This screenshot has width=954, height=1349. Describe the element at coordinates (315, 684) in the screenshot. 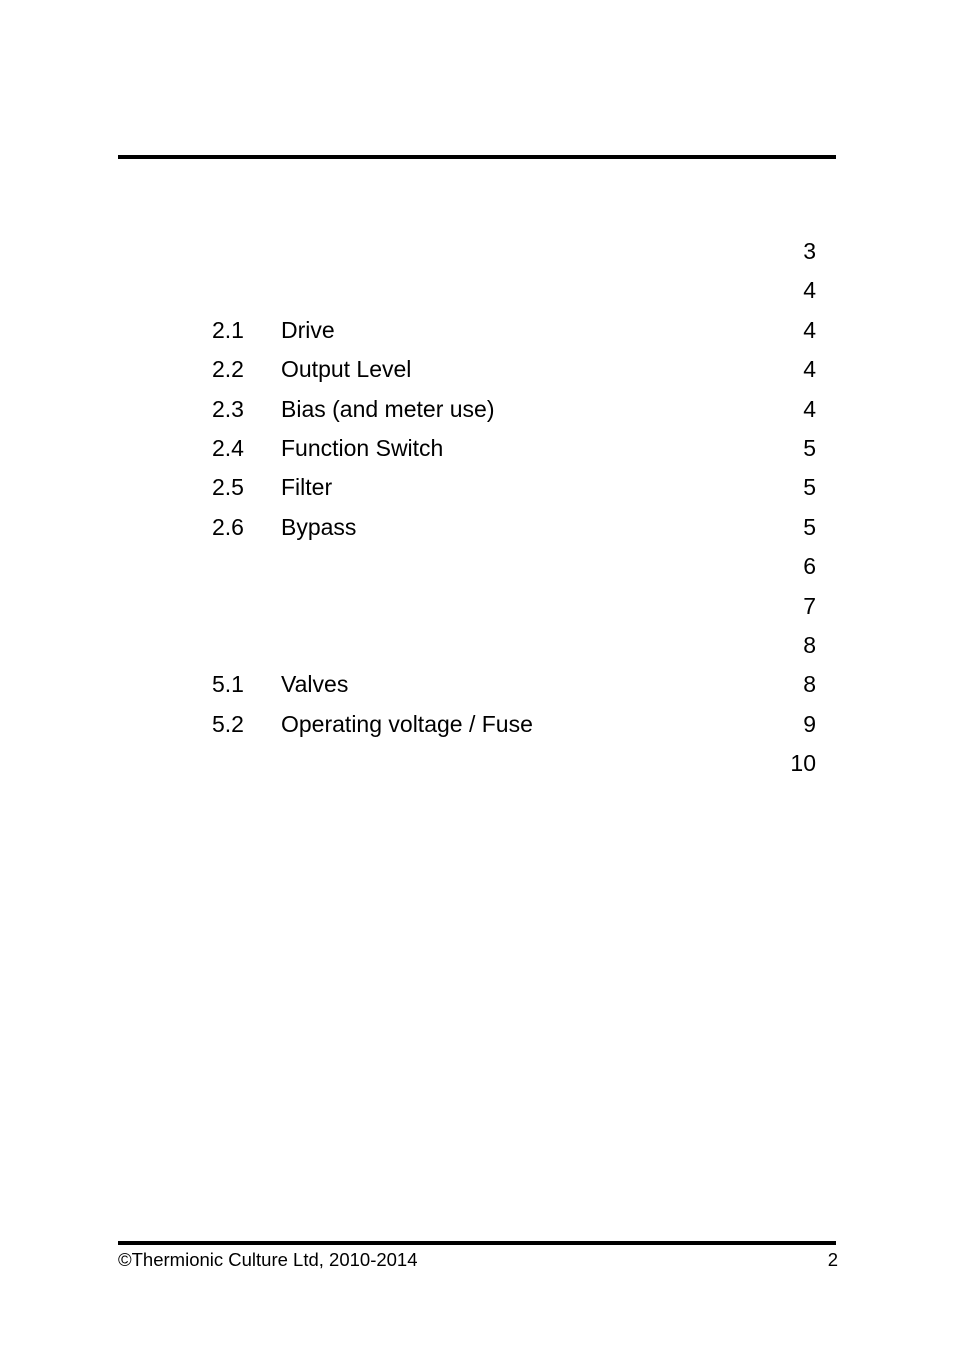

I see `toc-entry-label: Valves` at that location.